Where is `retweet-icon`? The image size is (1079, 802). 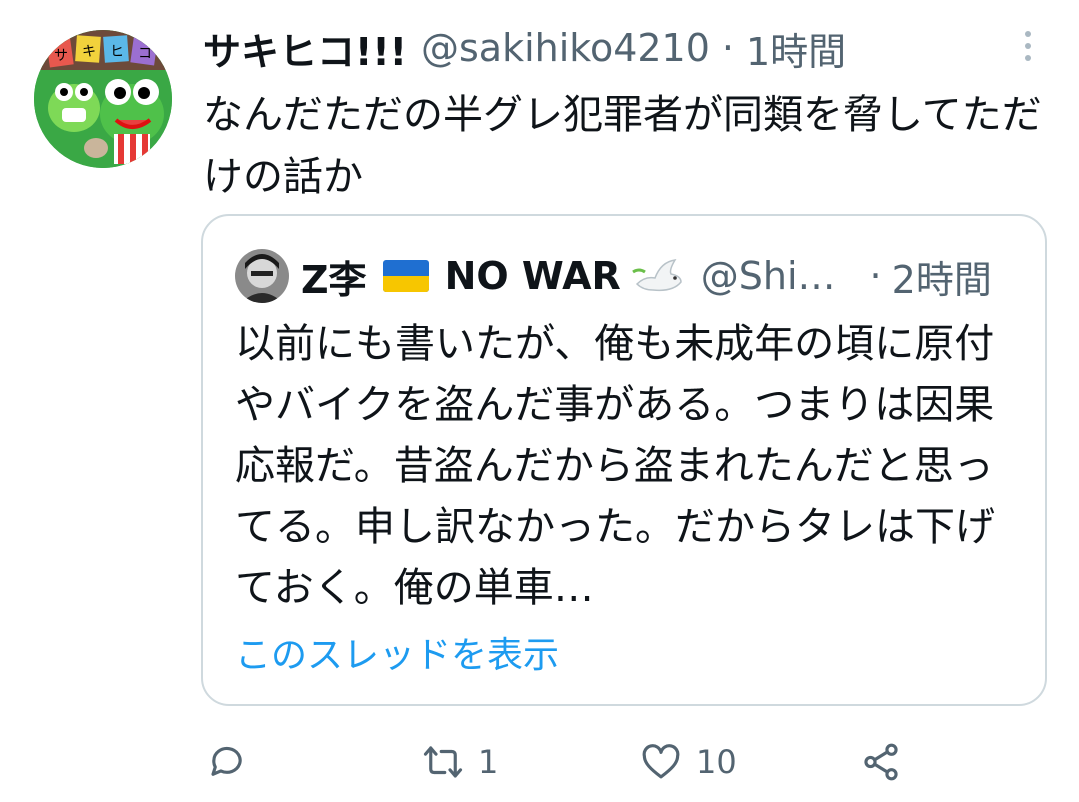 retweet-icon is located at coordinates (443, 762).